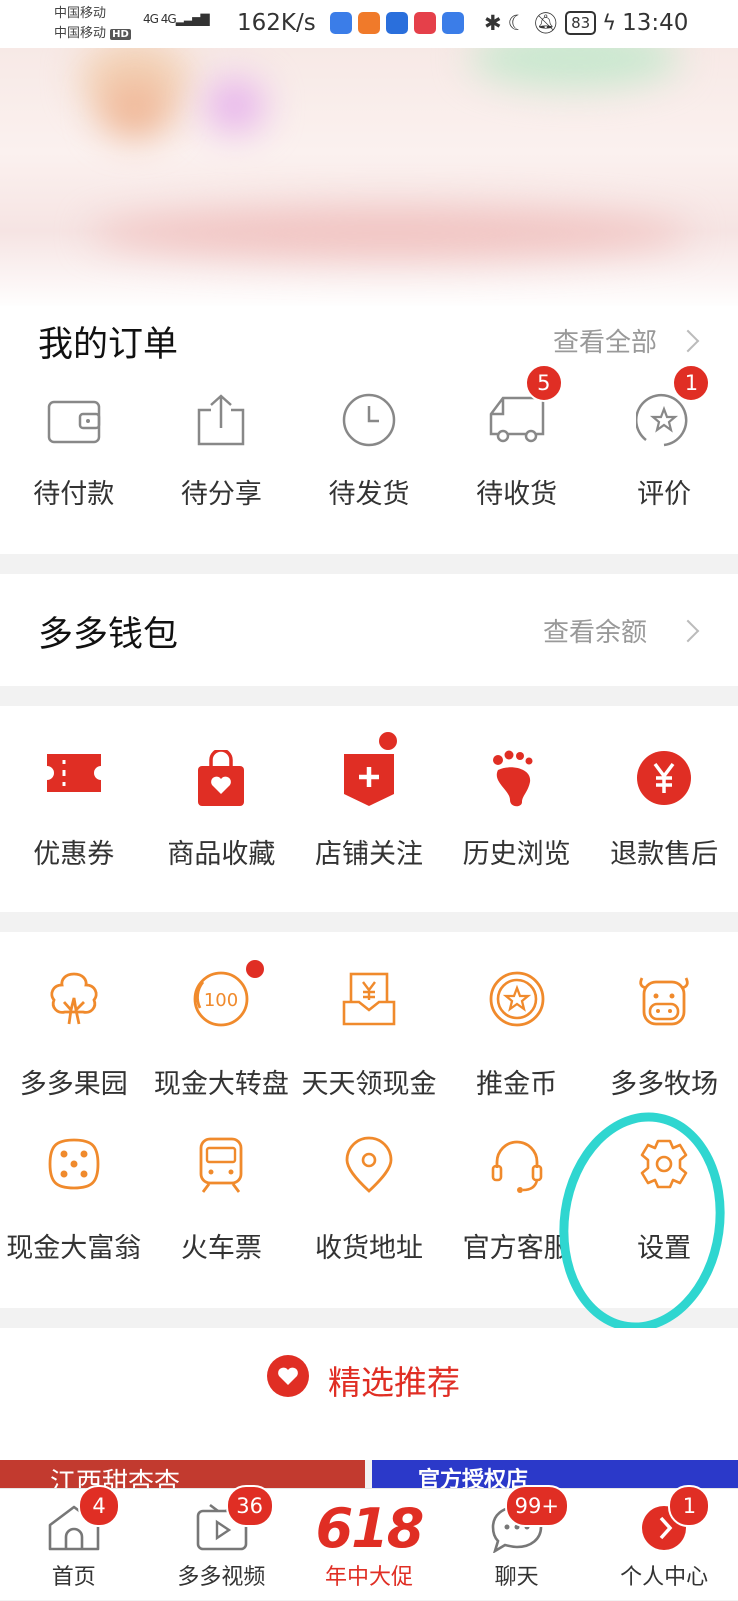  I want to click on system-icons: ✱ ☾ 🔕︎ 83 ϟ 13:40, so click(586, 23).